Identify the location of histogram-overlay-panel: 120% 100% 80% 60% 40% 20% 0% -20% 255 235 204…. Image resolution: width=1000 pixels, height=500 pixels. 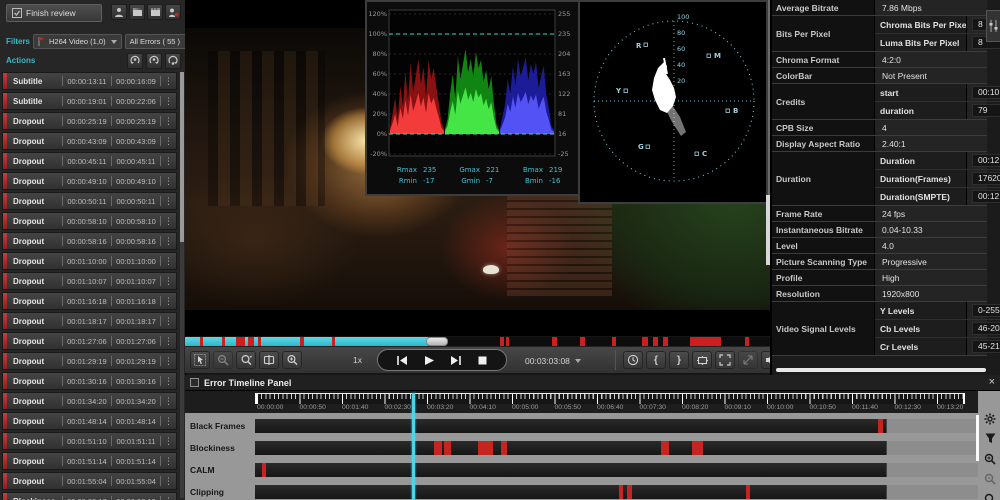
(473, 98).